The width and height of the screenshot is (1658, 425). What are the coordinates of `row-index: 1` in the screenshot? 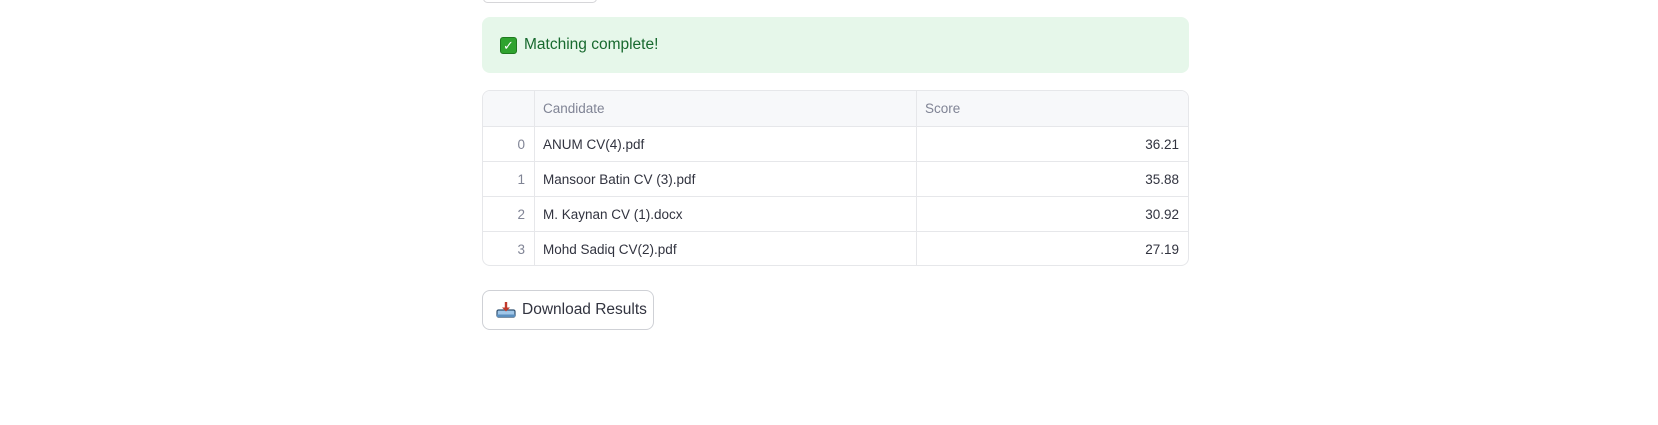 It's located at (521, 179).